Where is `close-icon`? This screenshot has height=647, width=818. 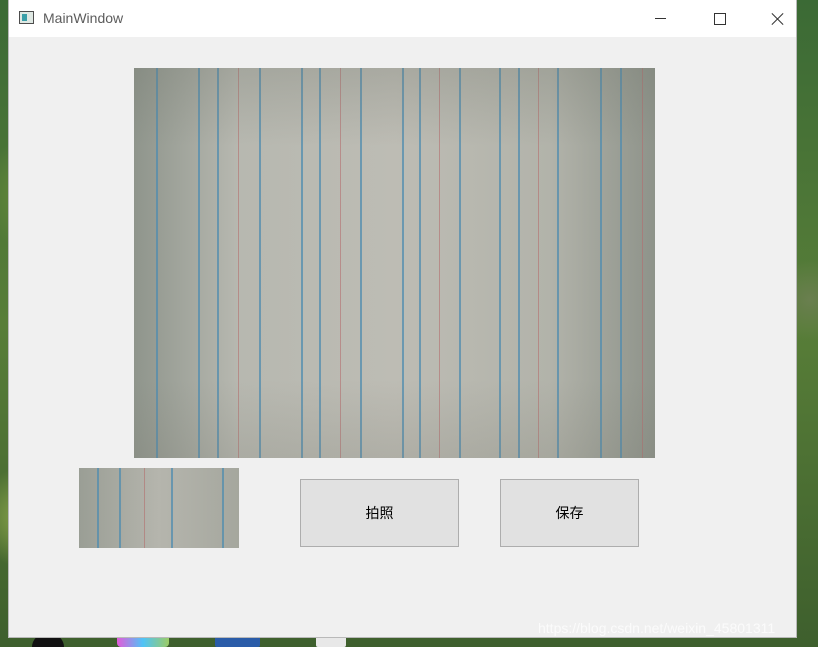 close-icon is located at coordinates (778, 19).